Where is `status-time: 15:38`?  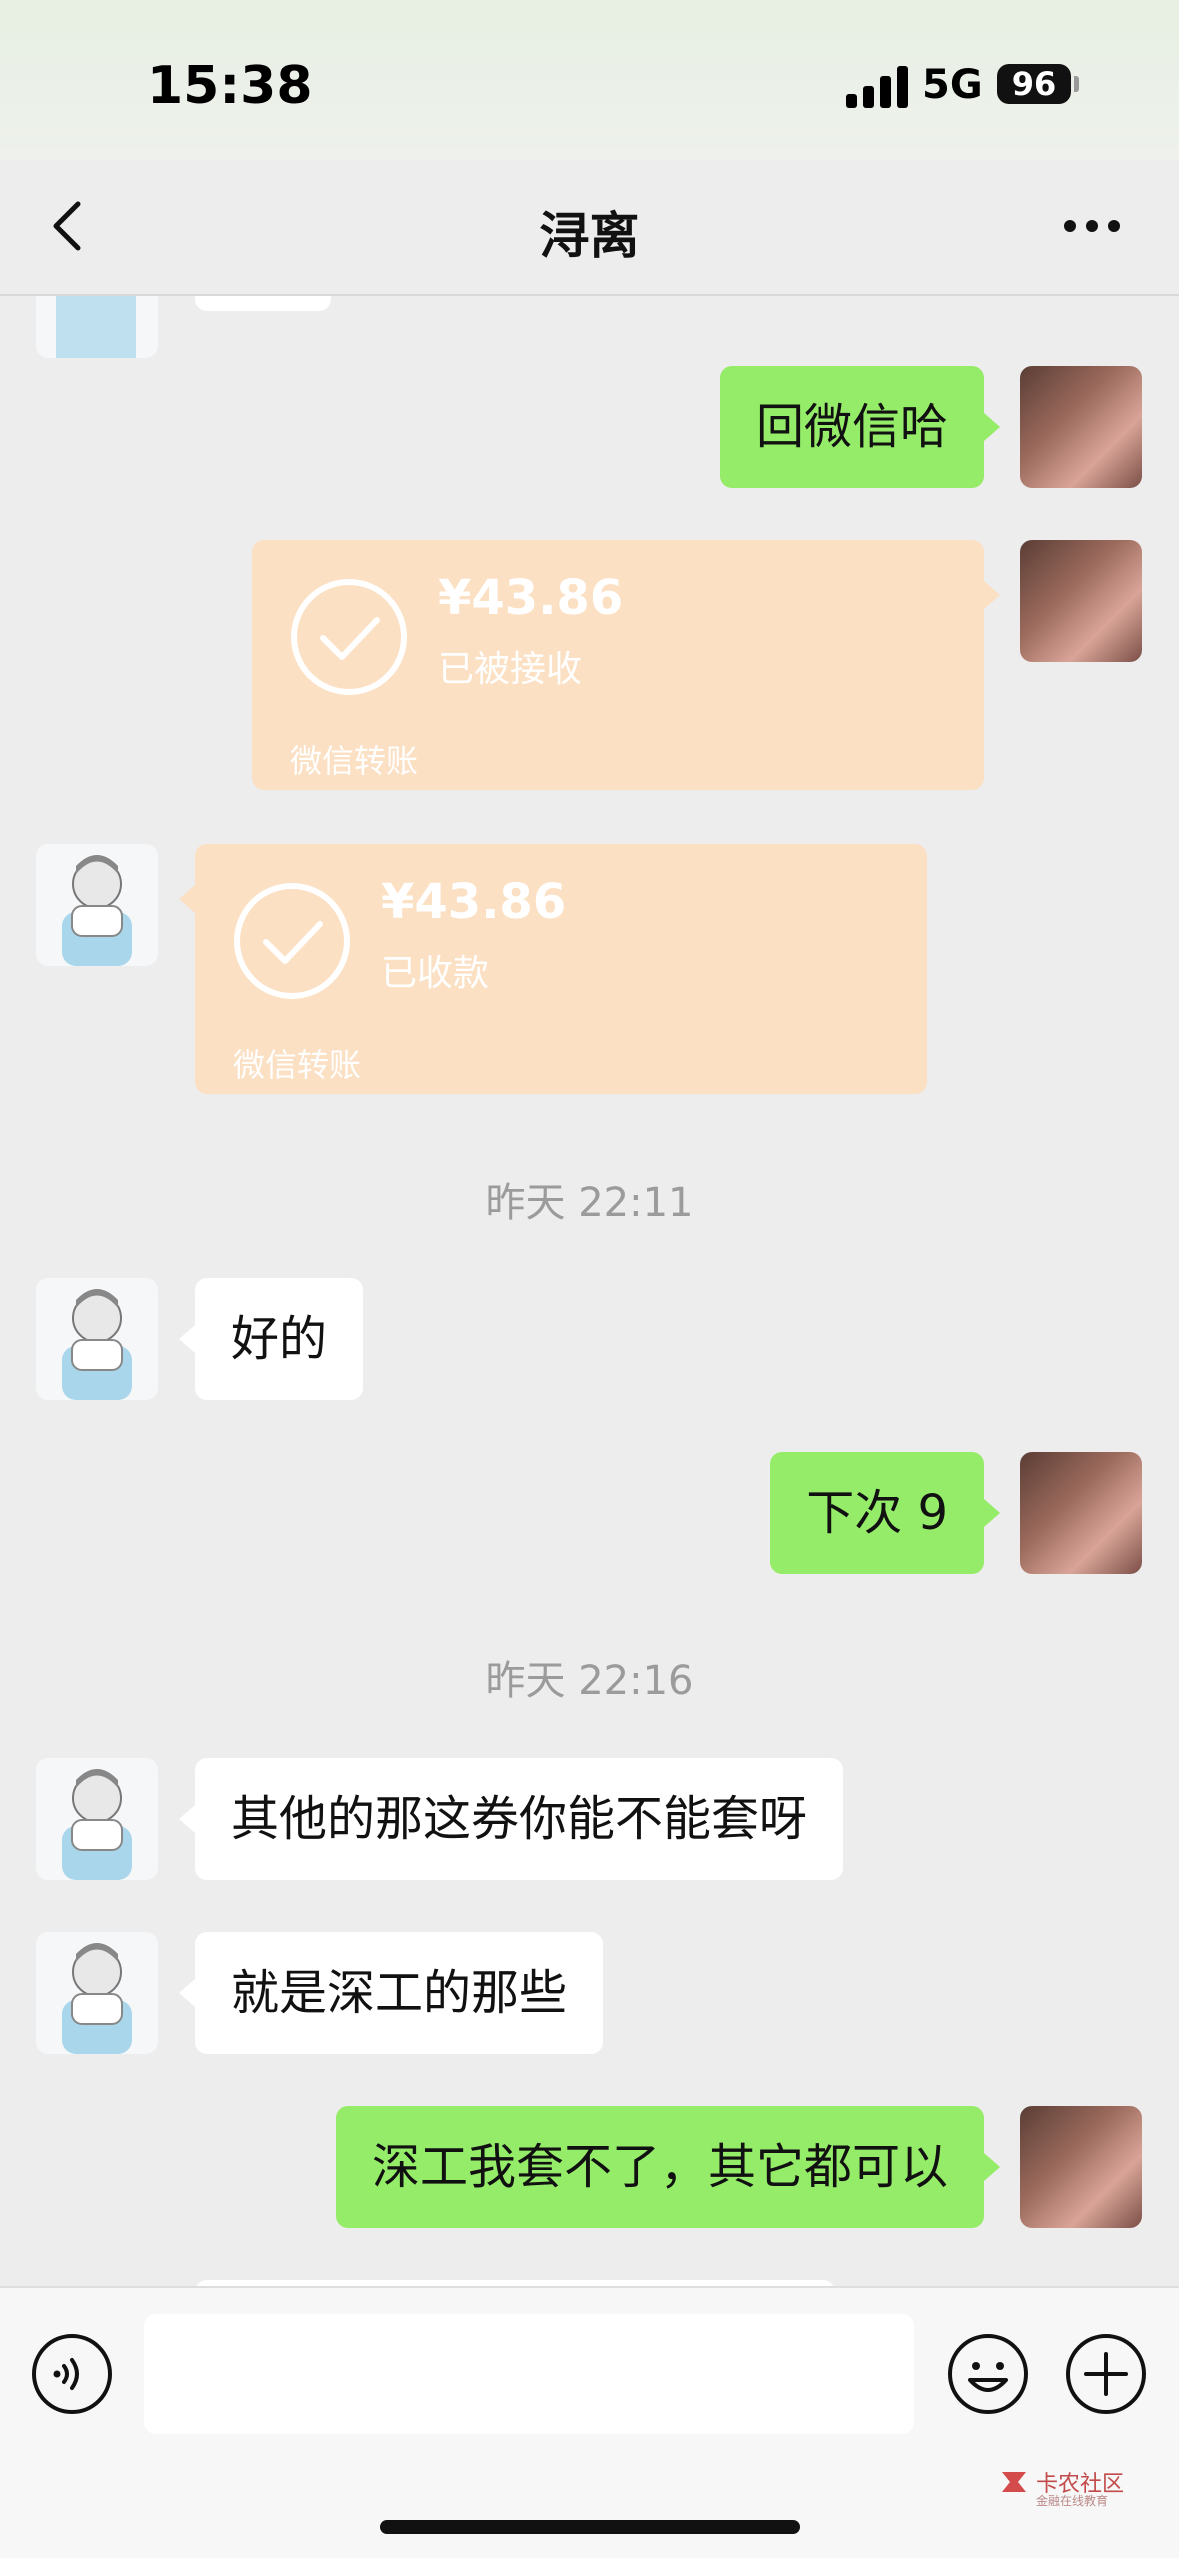
status-time: 15:38 is located at coordinates (230, 86).